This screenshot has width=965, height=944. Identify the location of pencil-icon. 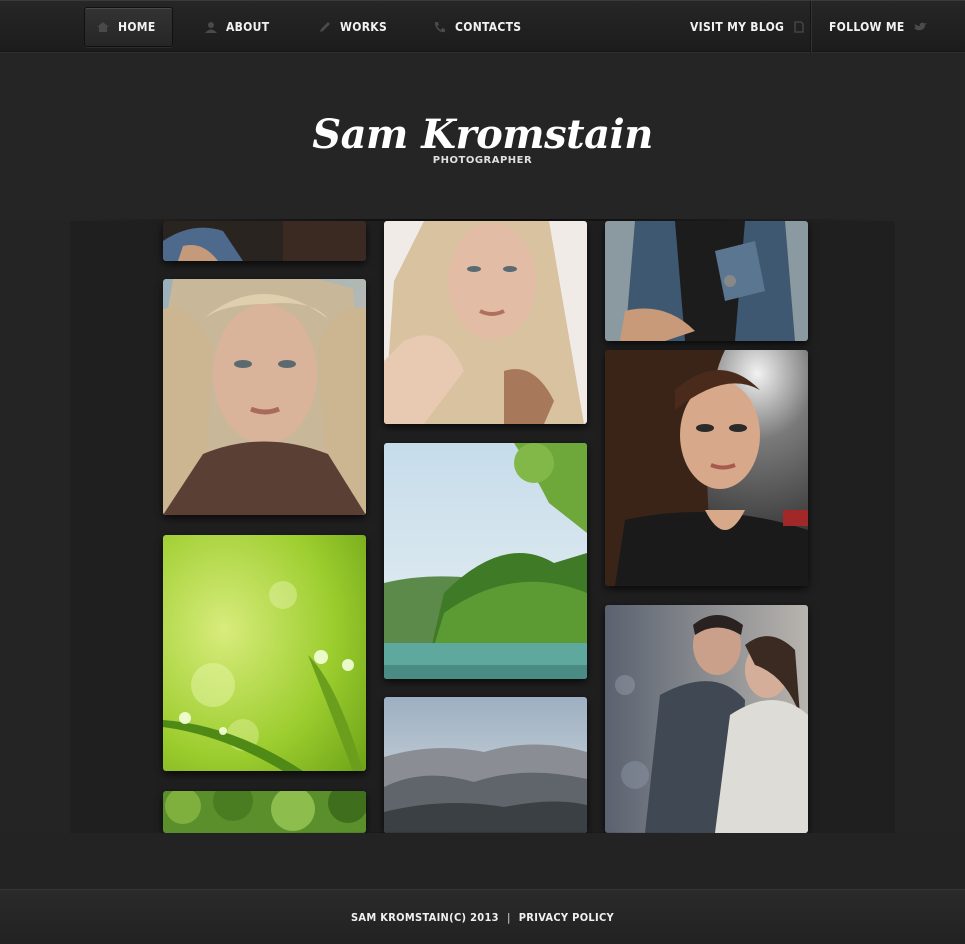
(325, 27).